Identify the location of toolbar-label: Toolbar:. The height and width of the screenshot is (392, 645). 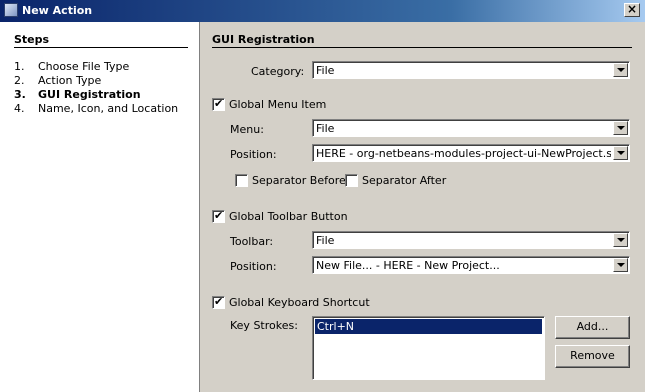
(252, 241).